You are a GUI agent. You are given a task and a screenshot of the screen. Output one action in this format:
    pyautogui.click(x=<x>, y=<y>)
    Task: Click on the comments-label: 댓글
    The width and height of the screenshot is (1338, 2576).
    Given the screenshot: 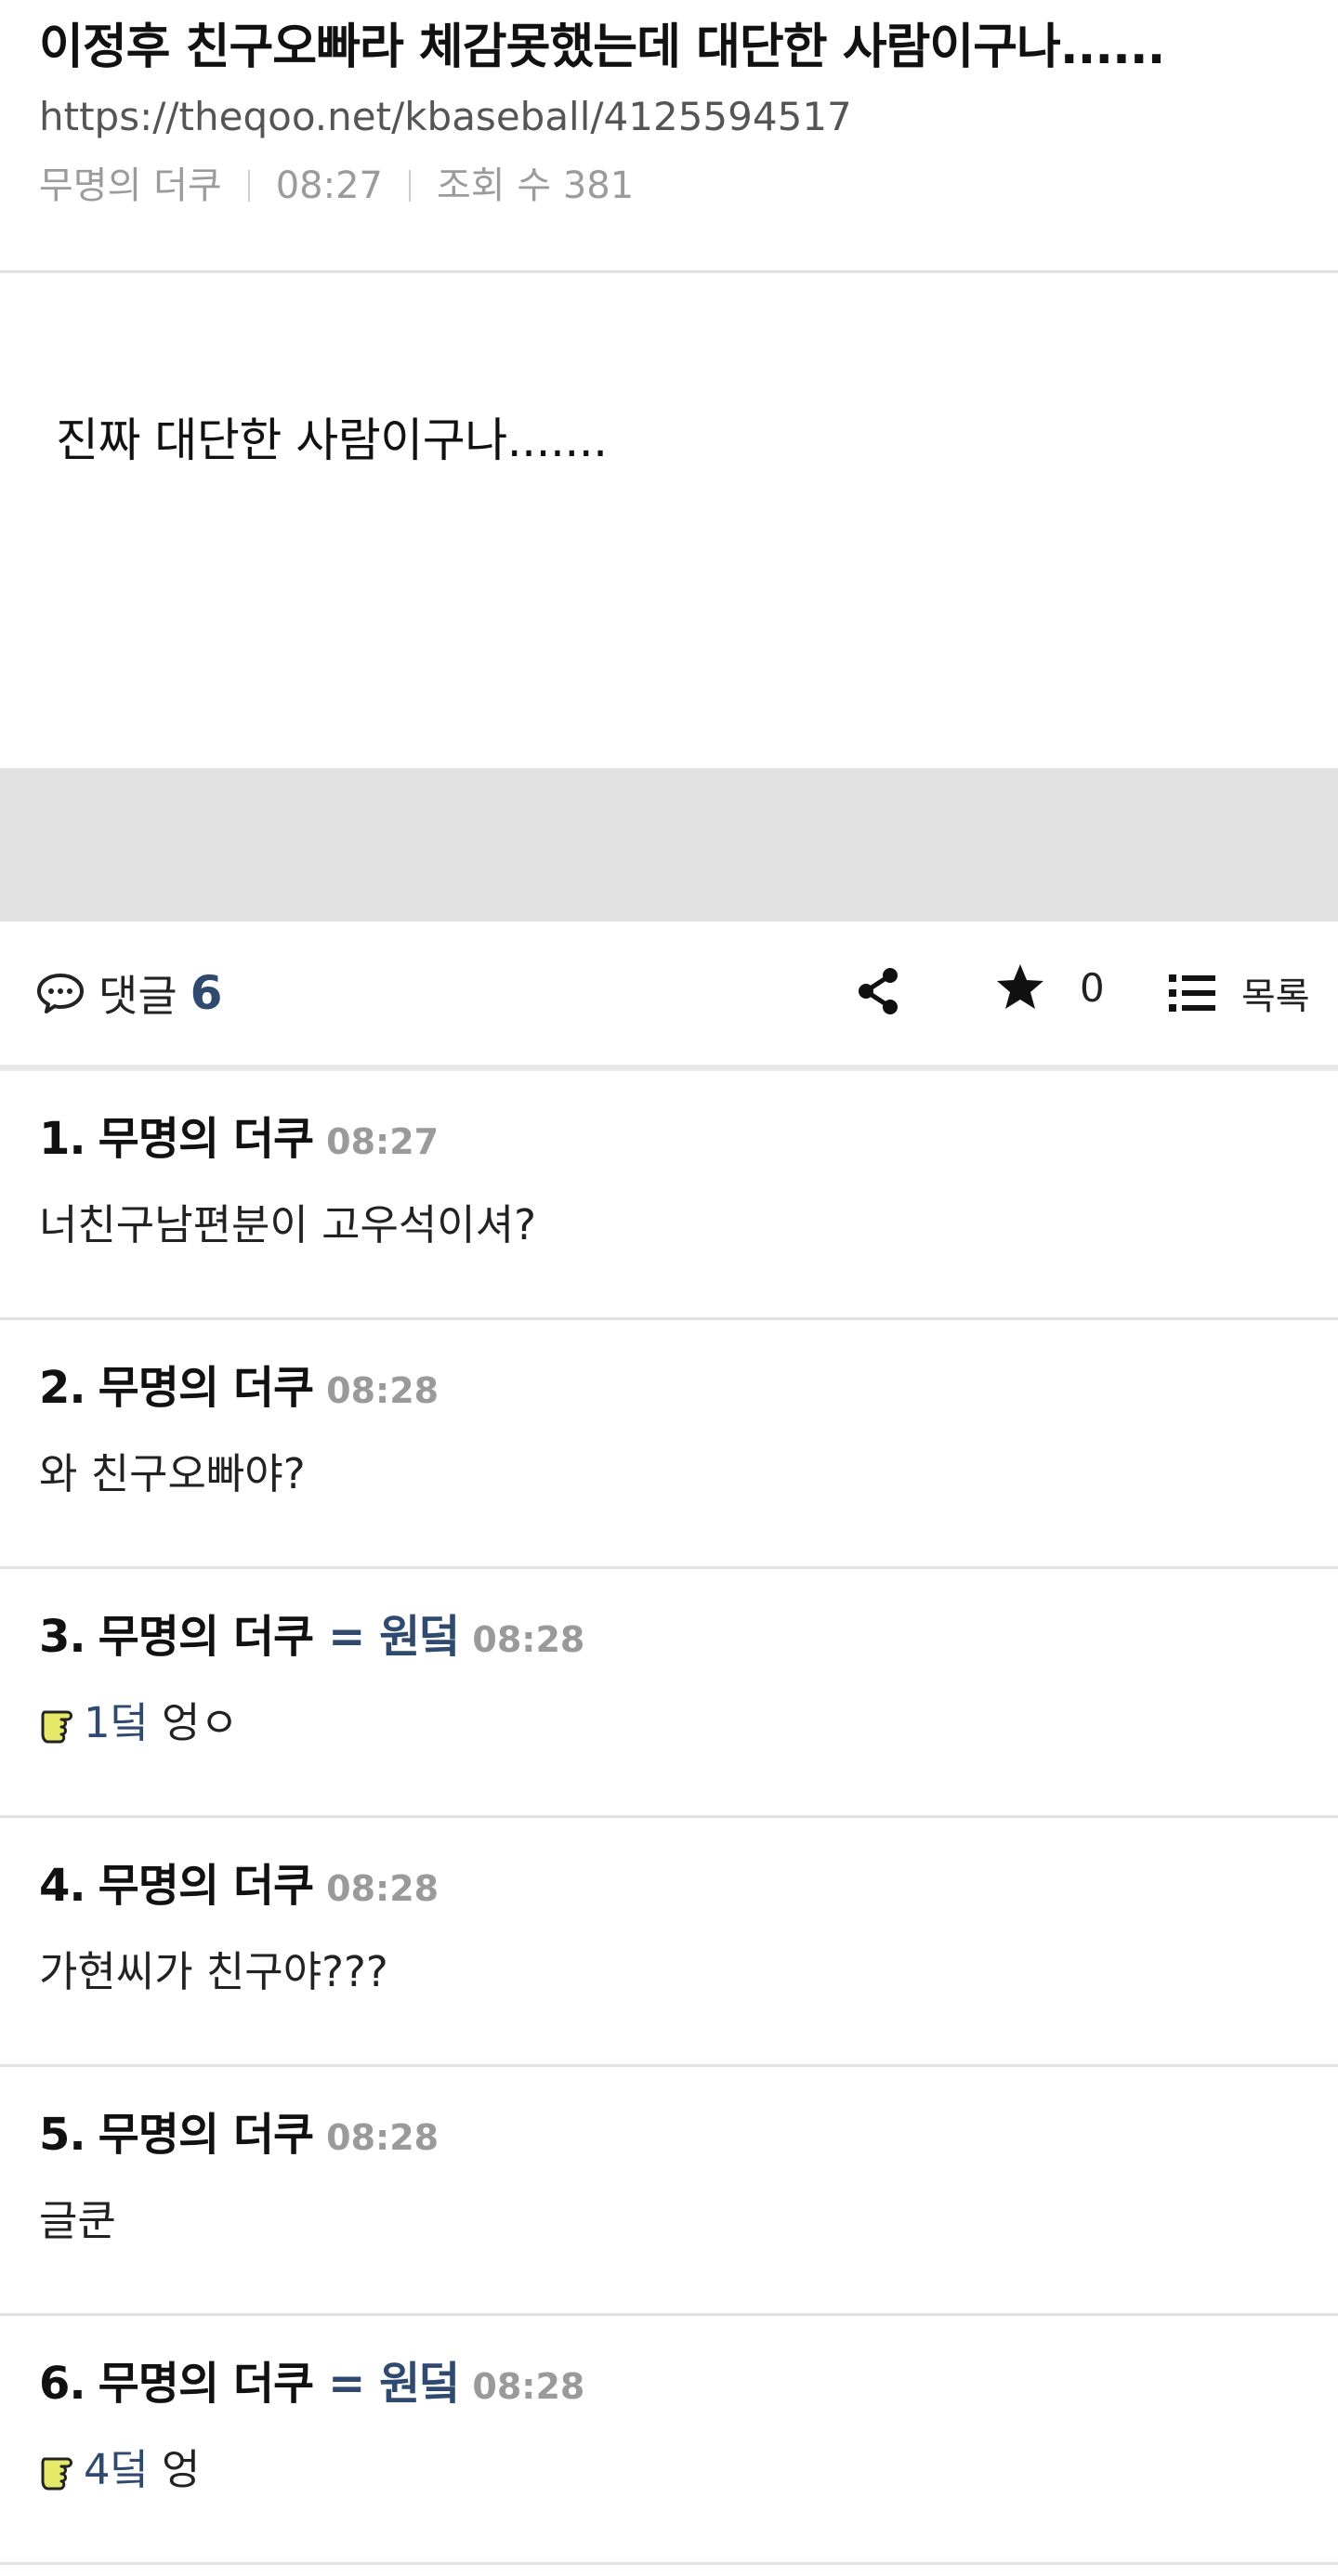 What is the action you would take?
    pyautogui.click(x=137, y=996)
    